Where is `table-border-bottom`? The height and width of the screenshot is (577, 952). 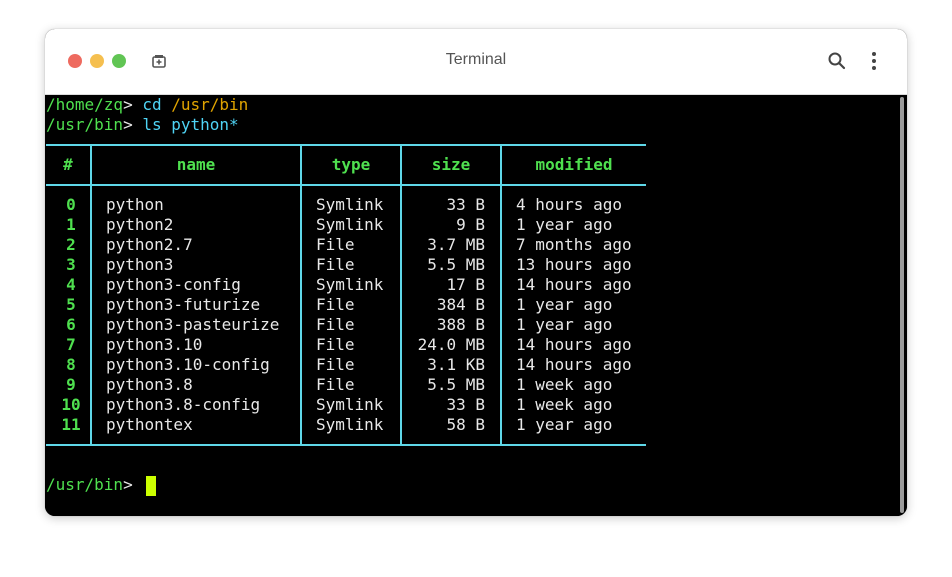
table-border-bottom is located at coordinates (346, 445).